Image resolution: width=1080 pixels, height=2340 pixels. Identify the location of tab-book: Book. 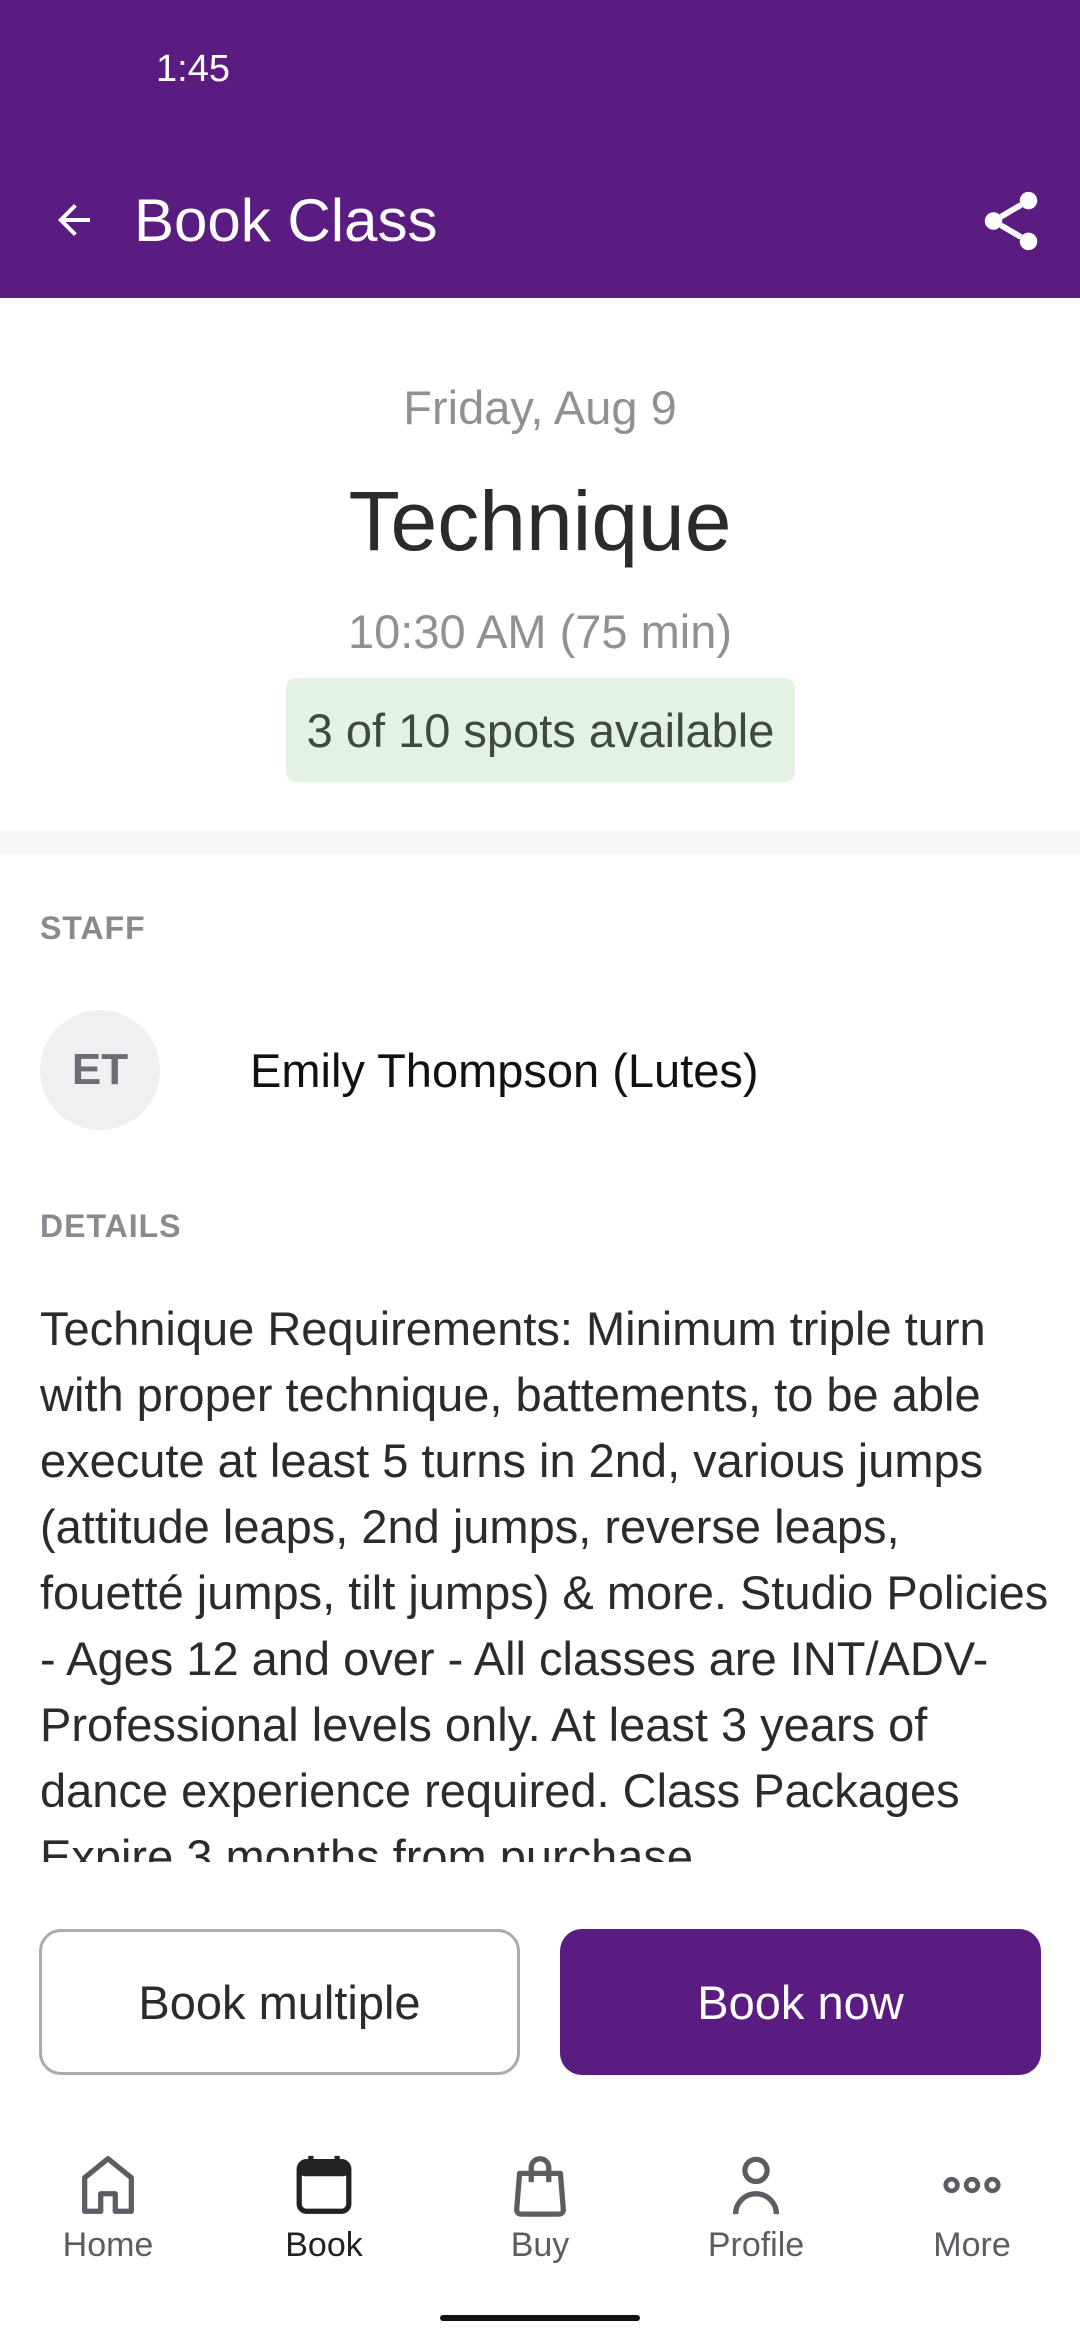
(324, 2215).